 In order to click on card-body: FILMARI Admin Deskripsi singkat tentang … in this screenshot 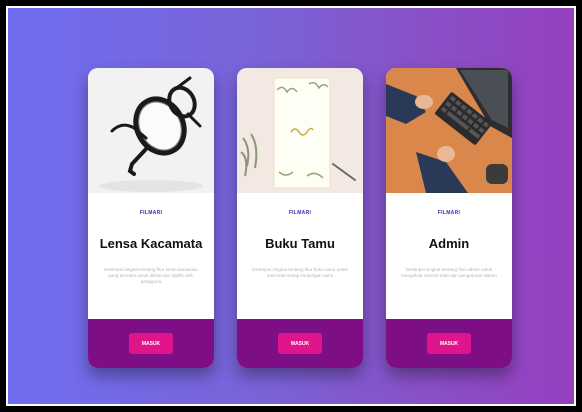, I will do `click(449, 256)`.